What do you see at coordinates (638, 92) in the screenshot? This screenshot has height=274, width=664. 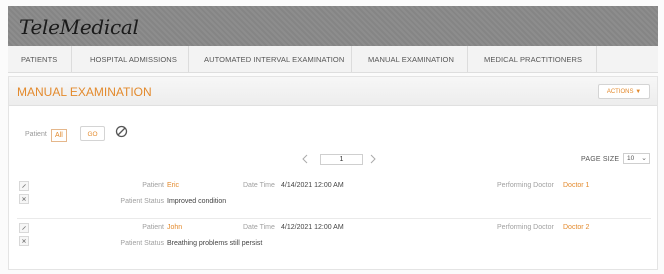 I see `caret-down-icon: ▼` at bounding box center [638, 92].